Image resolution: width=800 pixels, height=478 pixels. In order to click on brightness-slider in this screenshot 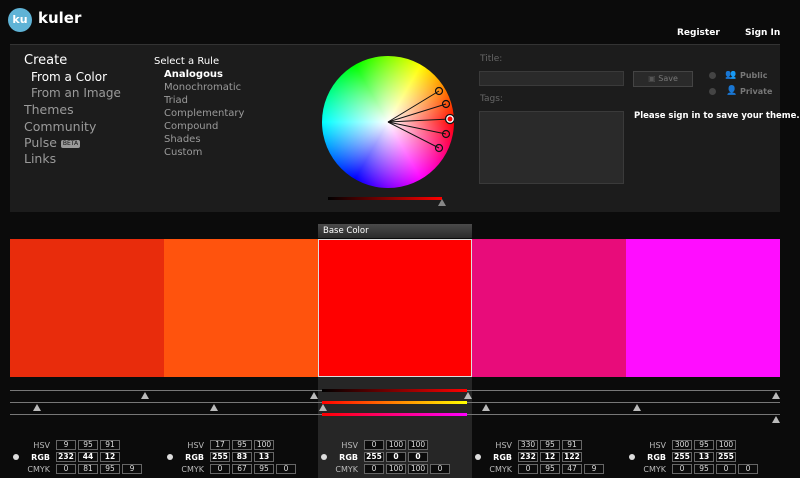, I will do `click(385, 198)`.